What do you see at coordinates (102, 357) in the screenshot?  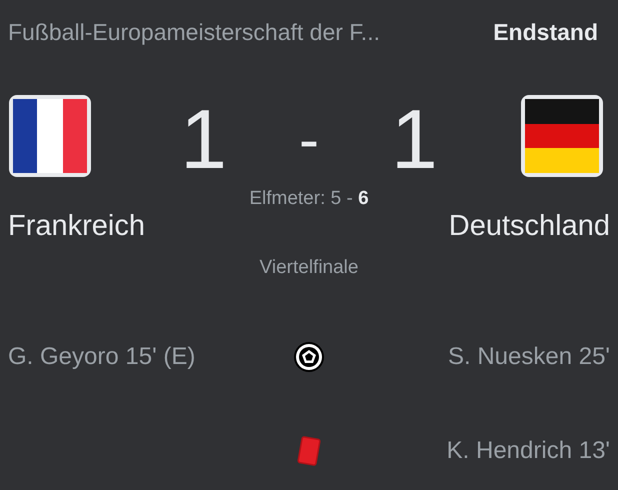 I see `event-player: G. Geyoro 15' (E)` at bounding box center [102, 357].